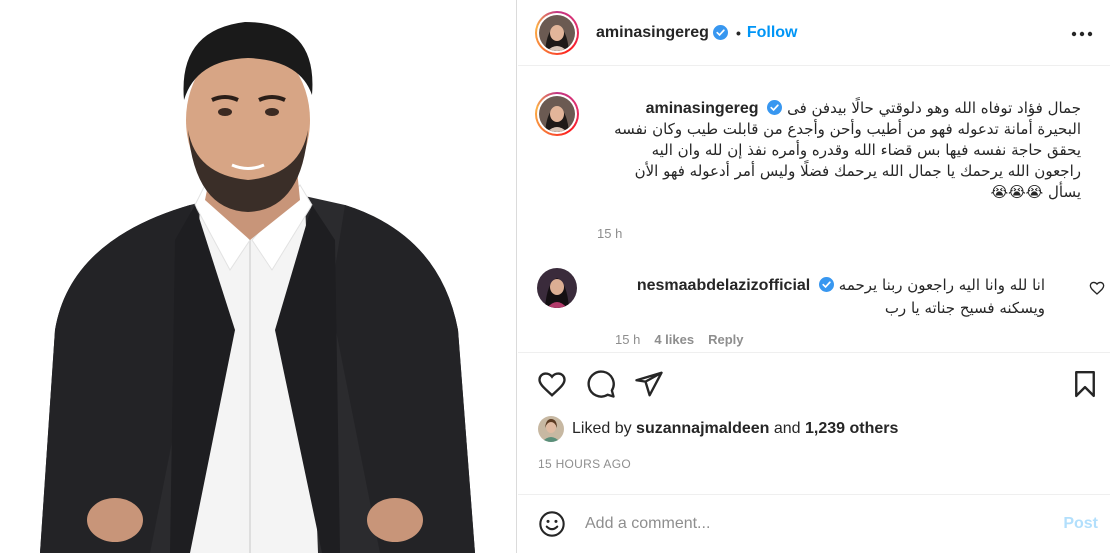  Describe the element at coordinates (652, 33) in the screenshot. I see `author-username: aminasingereg` at that location.